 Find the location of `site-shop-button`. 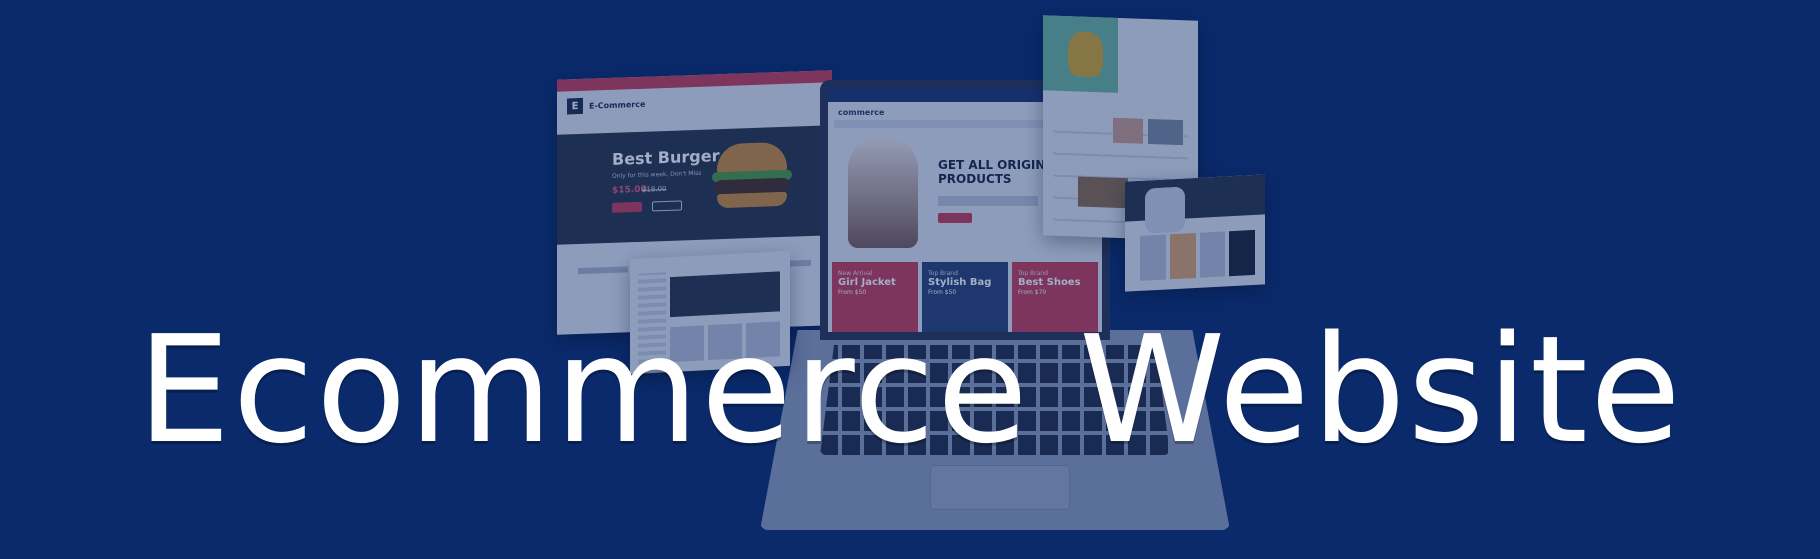

site-shop-button is located at coordinates (955, 218).